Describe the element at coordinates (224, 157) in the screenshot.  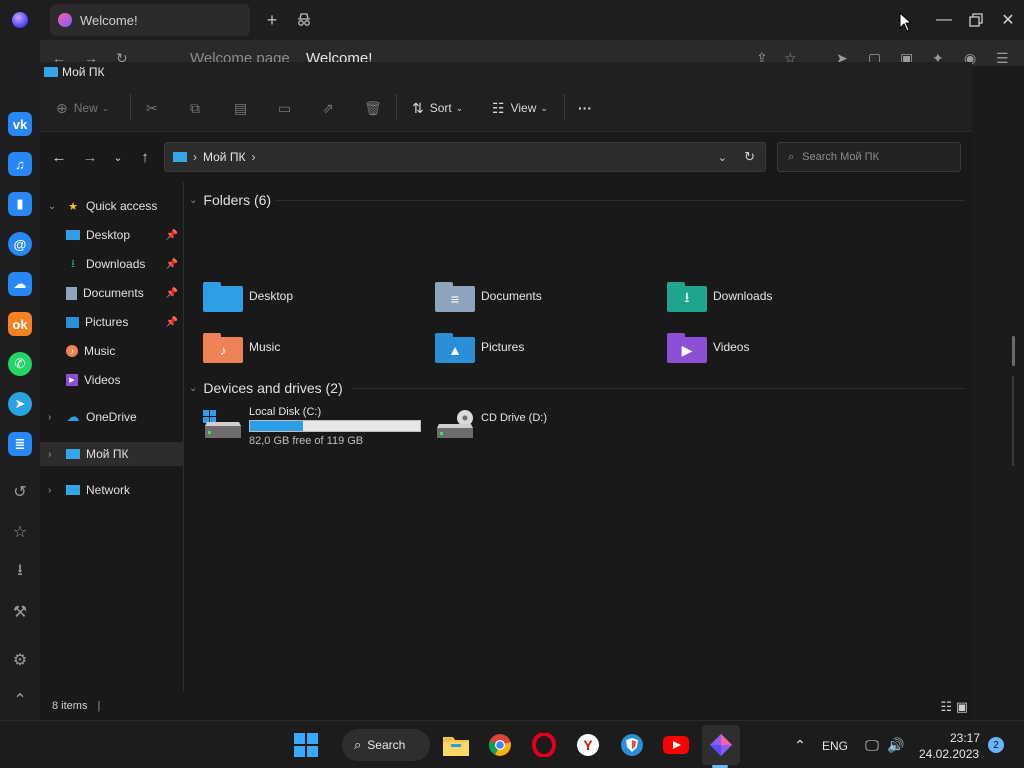
I see `breadcrumb-this-pc: Мой ПК` at that location.